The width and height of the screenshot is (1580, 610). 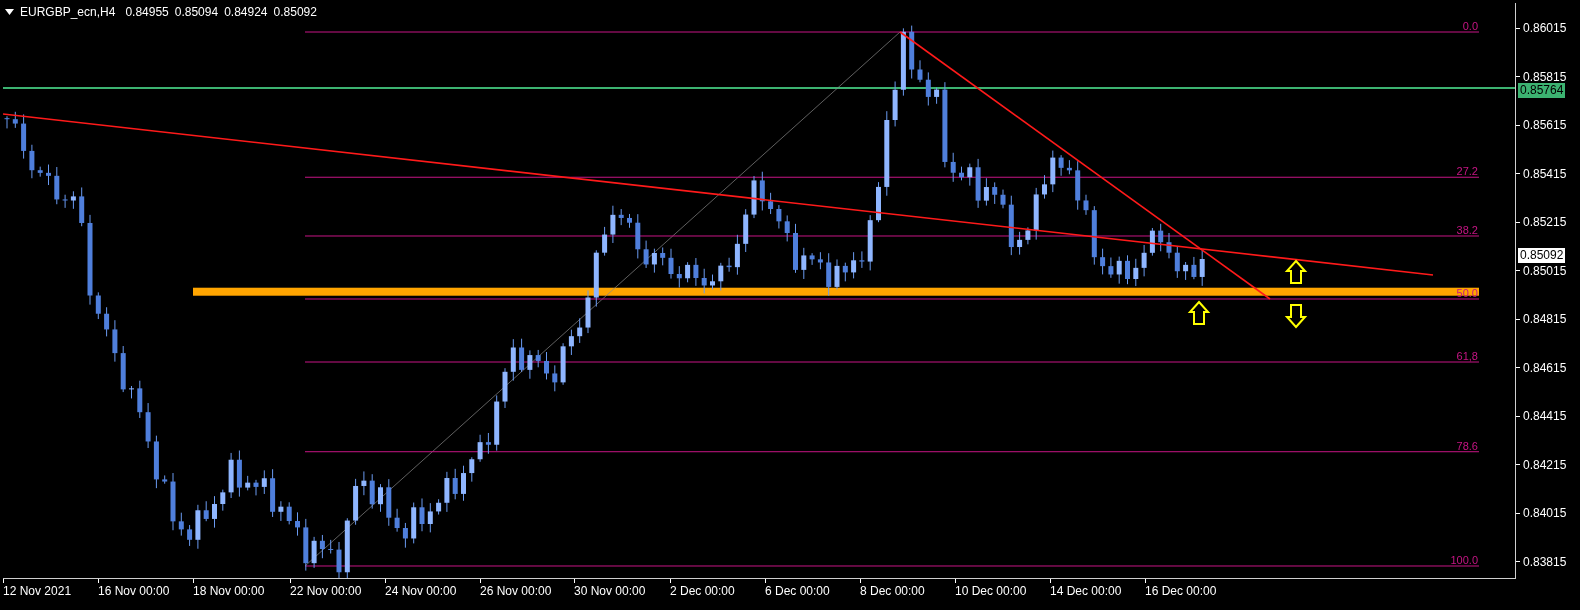 What do you see at coordinates (610, 591) in the screenshot?
I see `time-tick-label: 30 Nov 00:00` at bounding box center [610, 591].